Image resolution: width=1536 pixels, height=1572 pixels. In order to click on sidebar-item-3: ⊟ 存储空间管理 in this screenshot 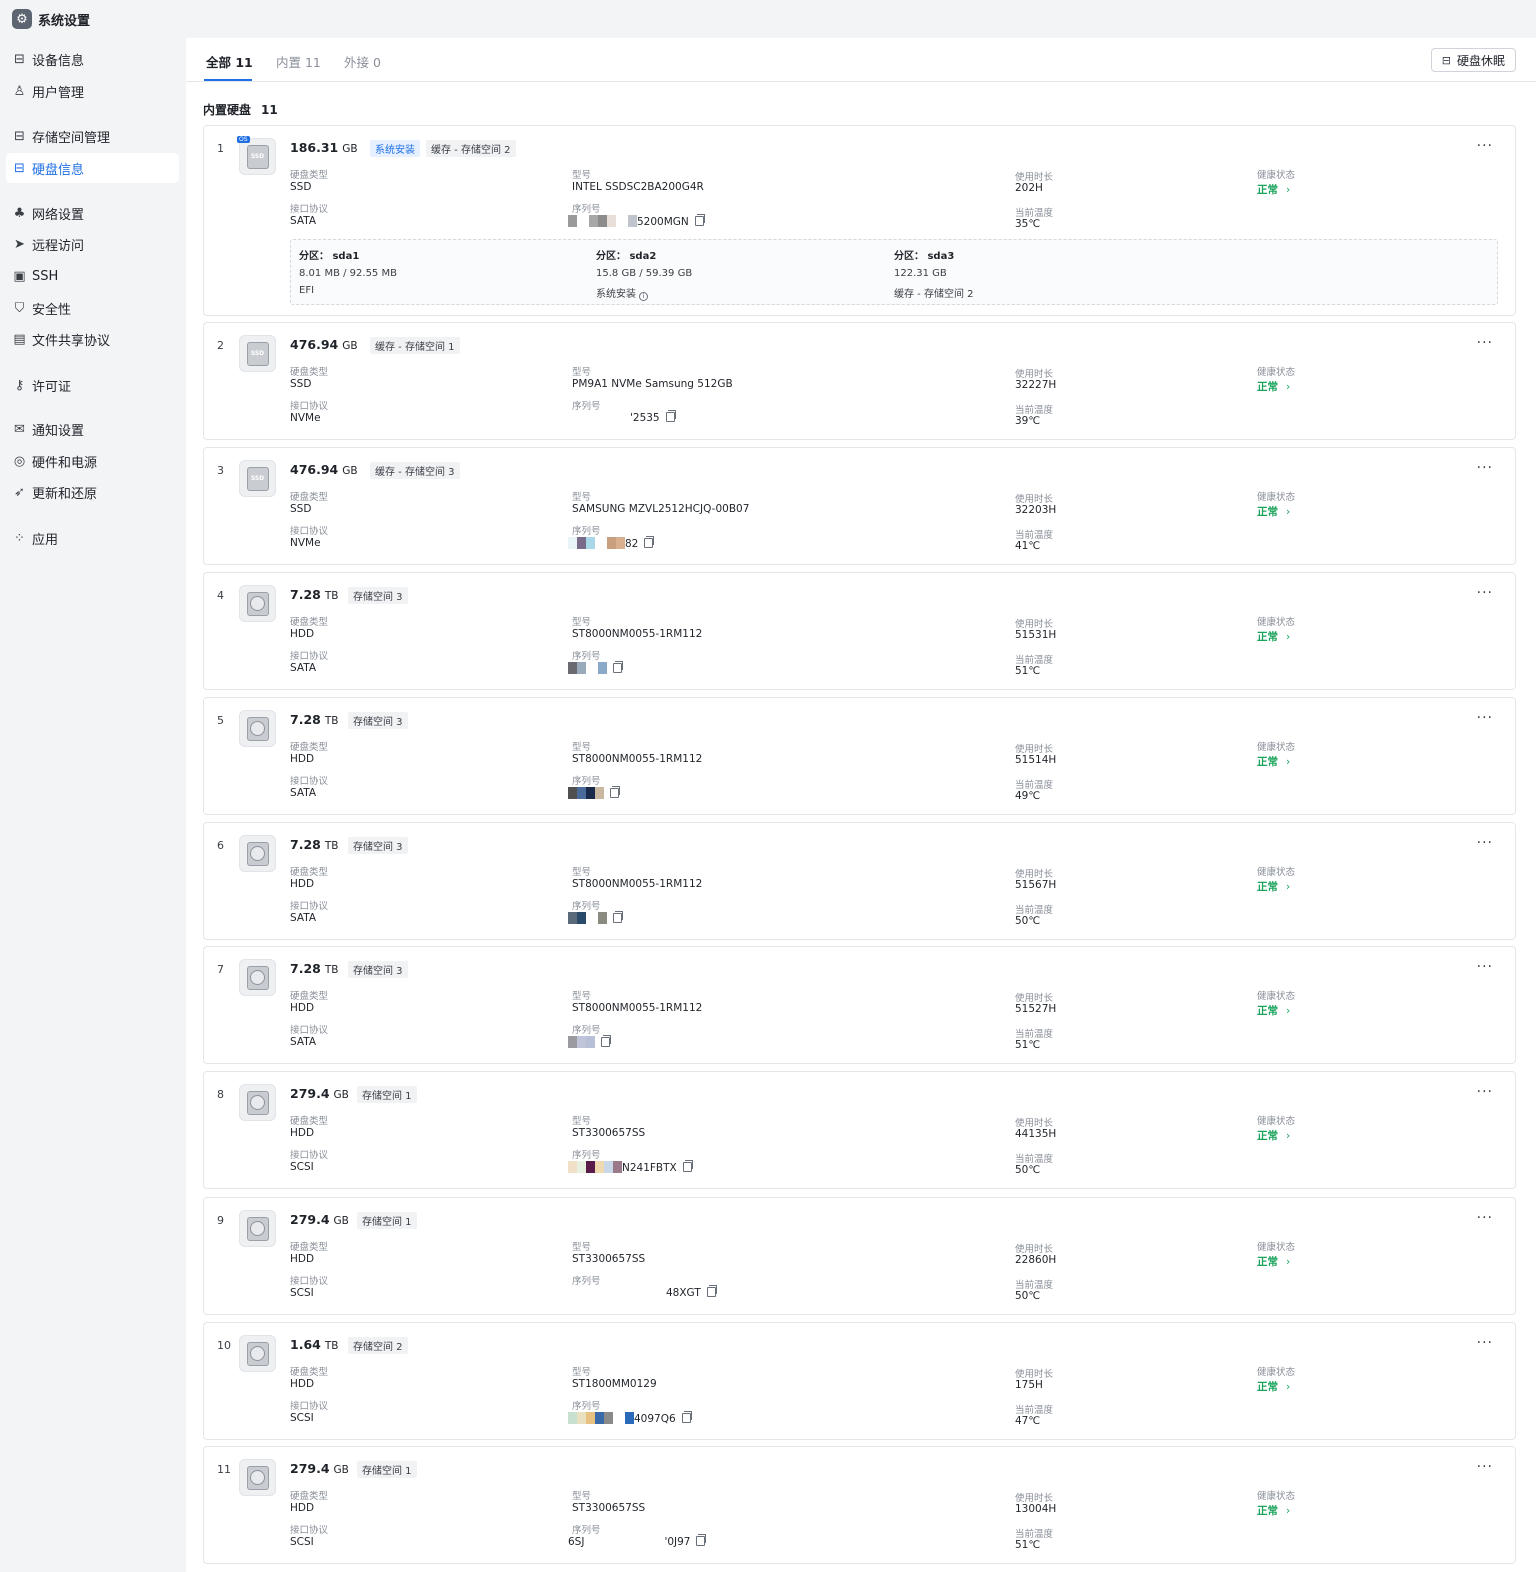, I will do `click(92, 136)`.